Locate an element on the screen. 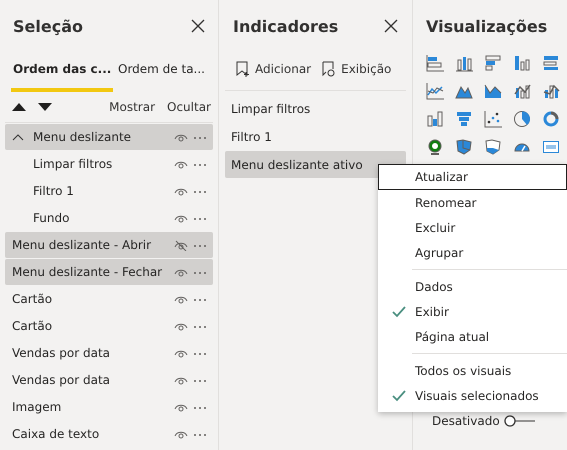 This screenshot has width=567, height=450. bookmark-label: Filtro 1 is located at coordinates (252, 137).